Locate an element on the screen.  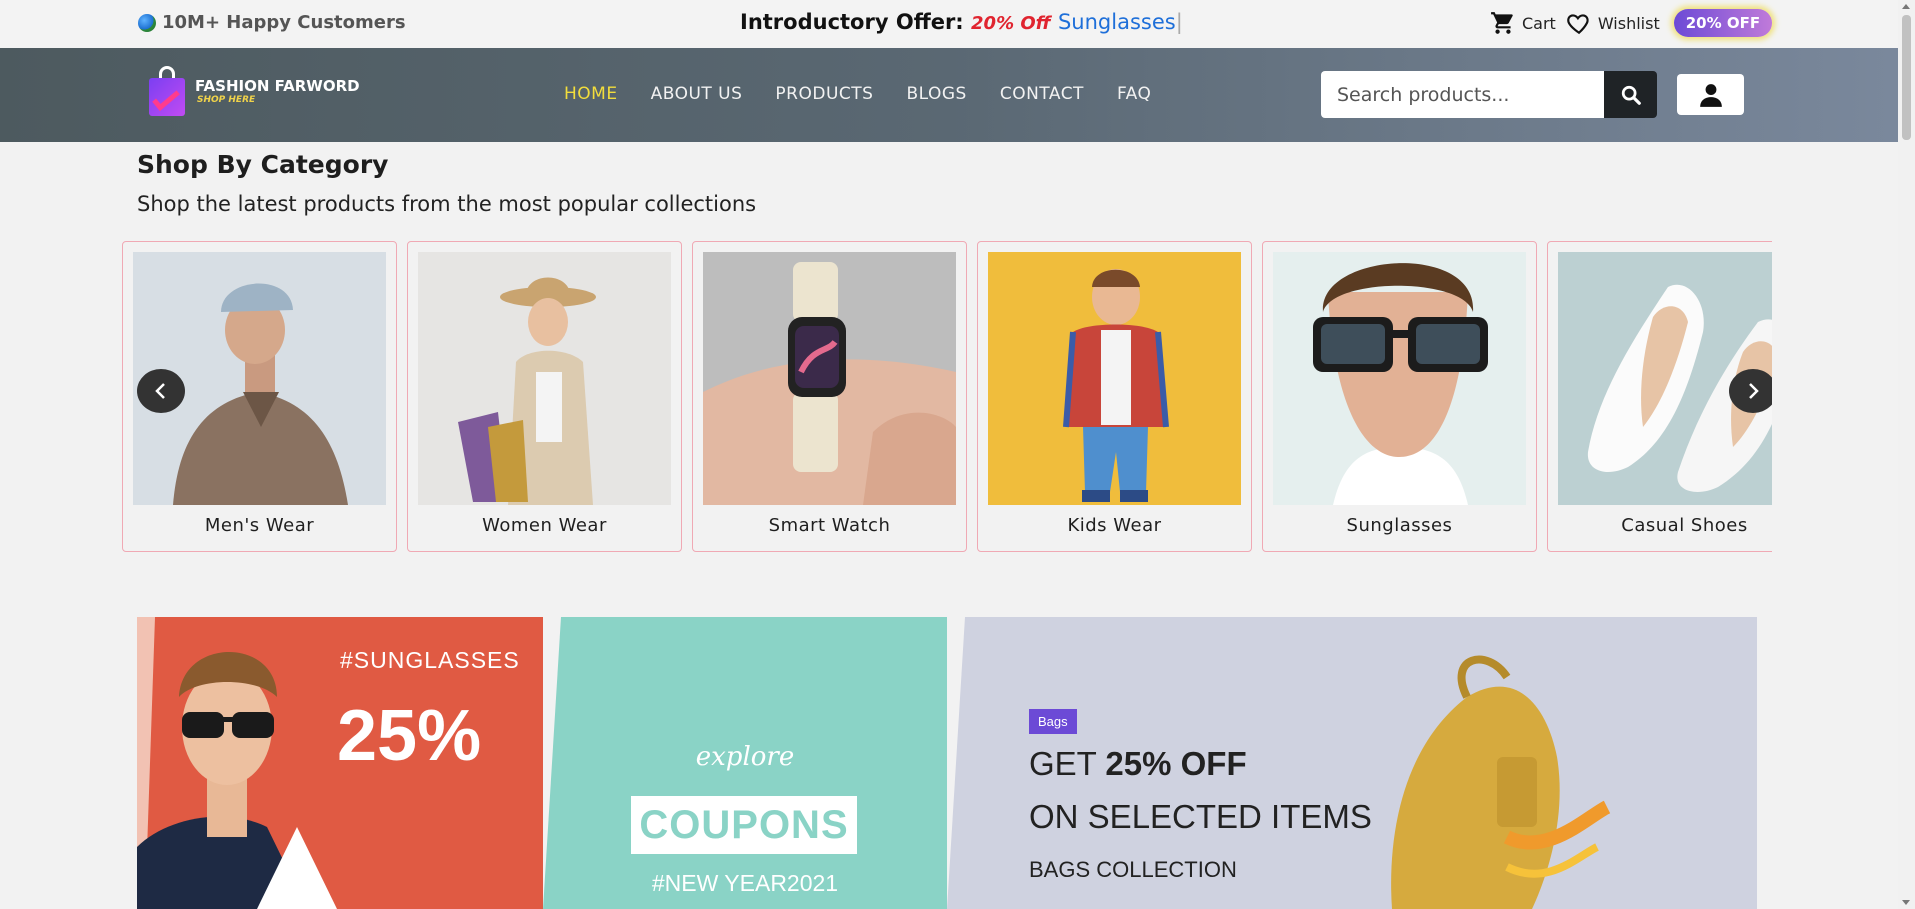
category-card-sunglasses: Sunglasses is located at coordinates (1399, 396).